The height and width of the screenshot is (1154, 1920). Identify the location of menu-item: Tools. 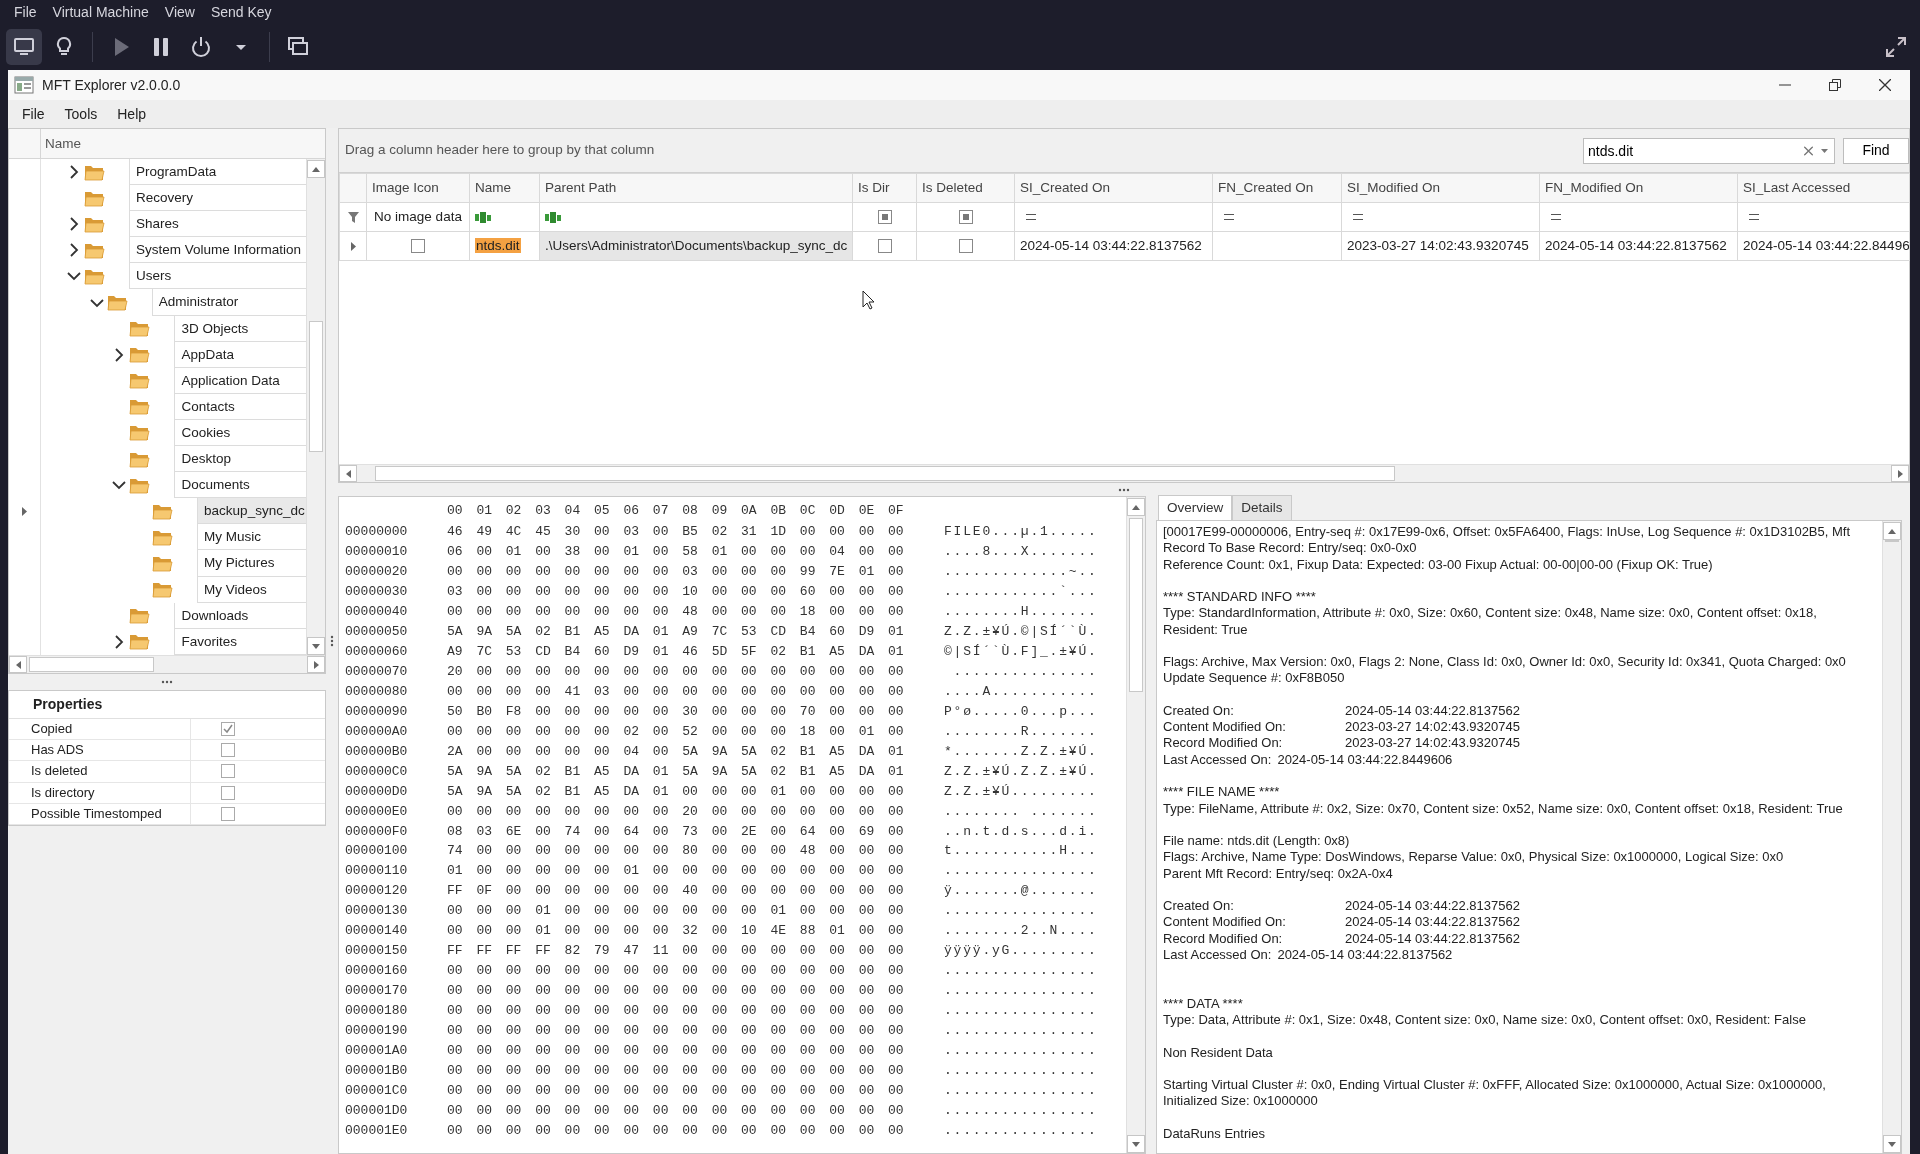
(81, 114).